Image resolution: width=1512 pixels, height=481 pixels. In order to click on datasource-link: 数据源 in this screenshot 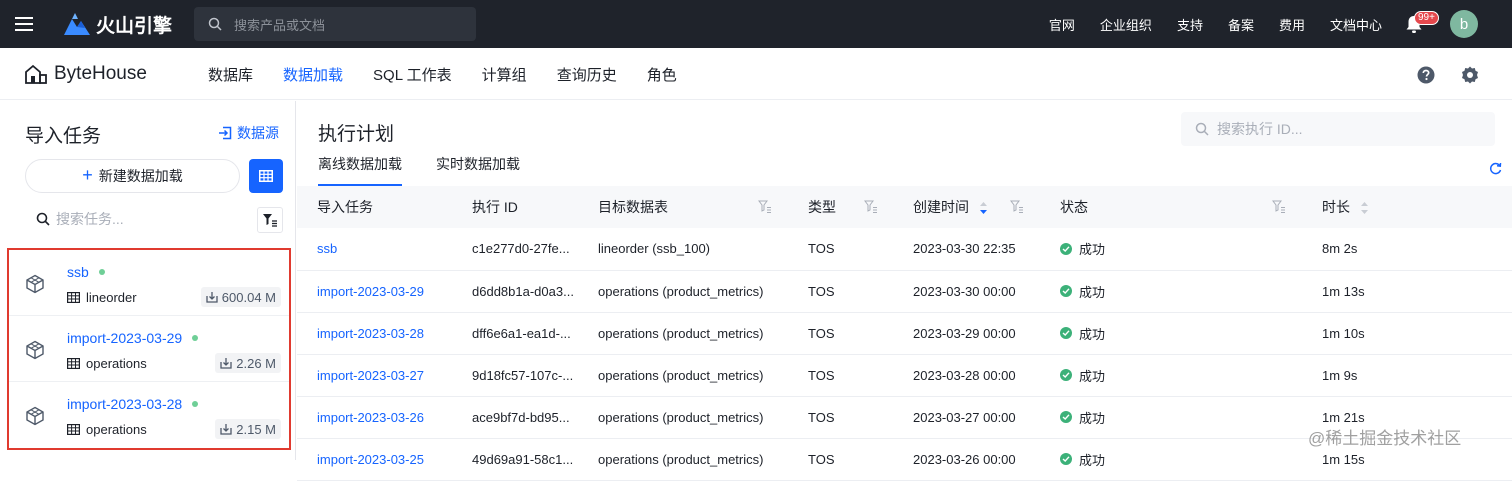, I will do `click(248, 133)`.